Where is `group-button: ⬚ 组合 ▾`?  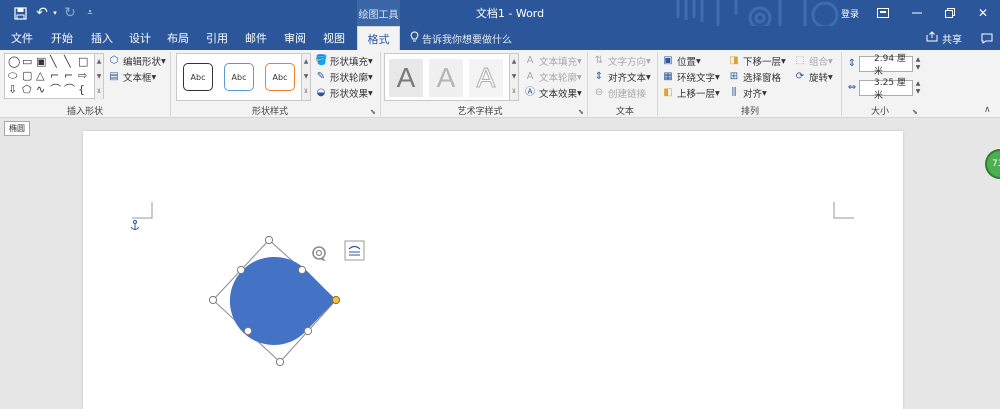 group-button: ⬚ 组合 ▾ is located at coordinates (813, 61).